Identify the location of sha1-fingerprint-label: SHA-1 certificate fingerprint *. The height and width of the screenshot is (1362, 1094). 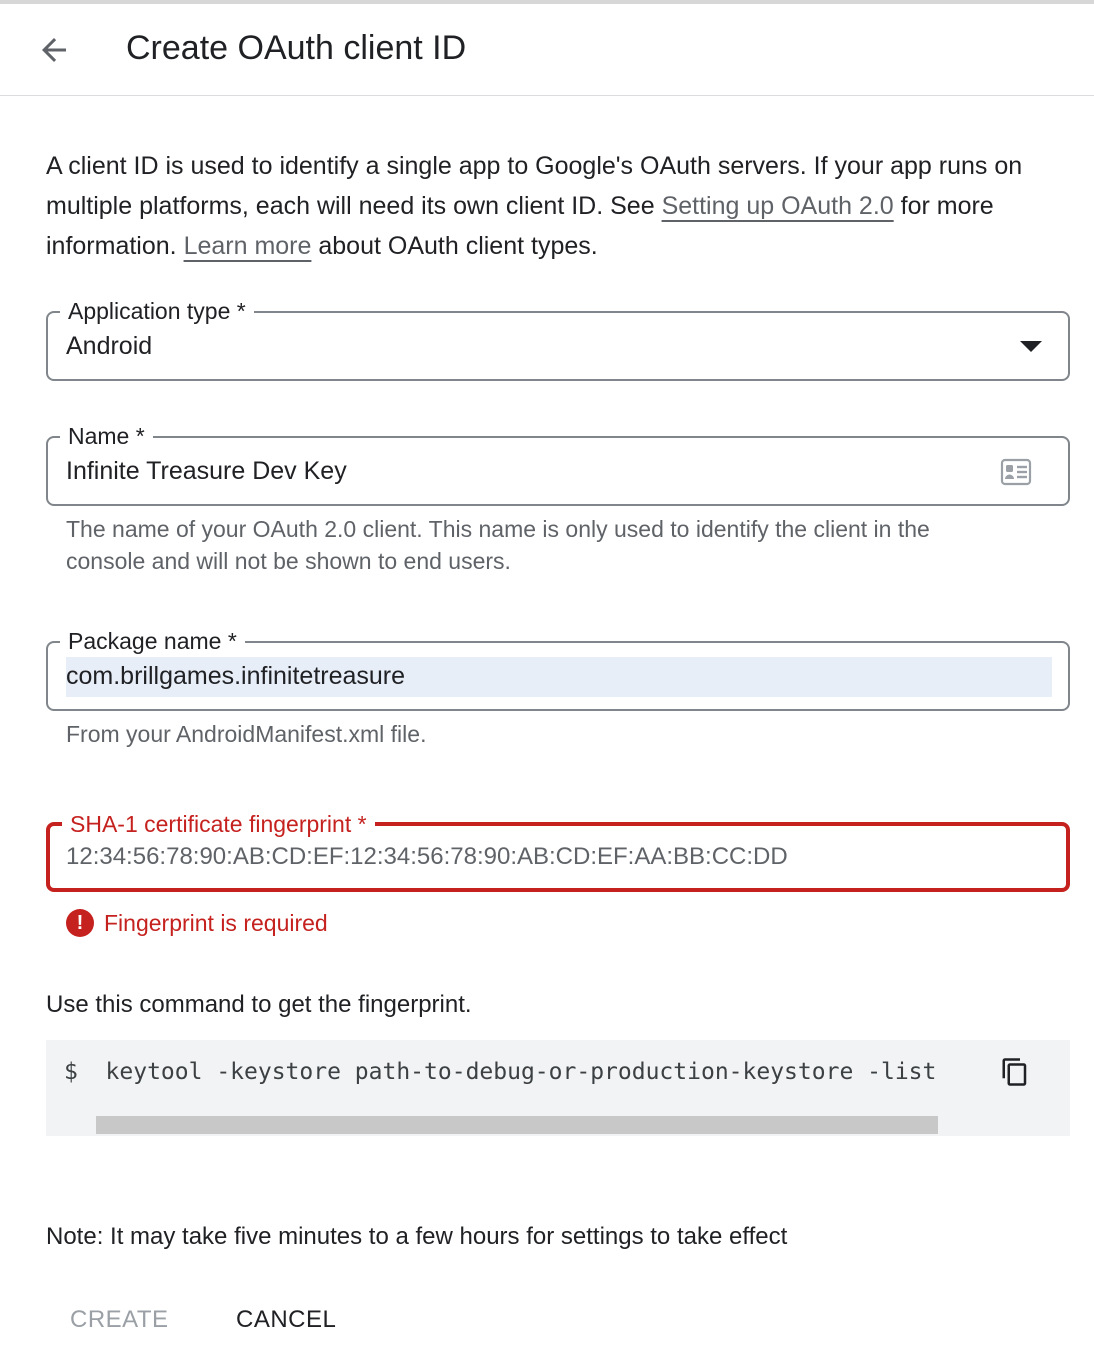
(218, 824).